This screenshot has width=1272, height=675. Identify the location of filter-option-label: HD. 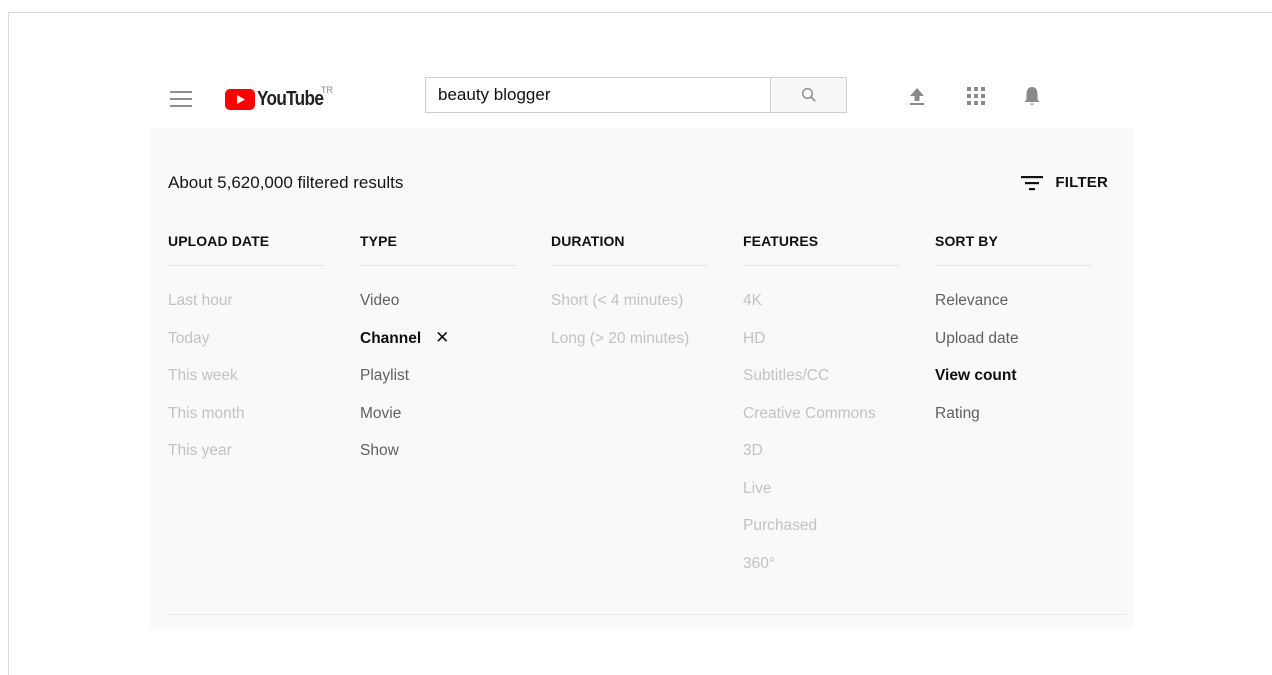
(754, 338).